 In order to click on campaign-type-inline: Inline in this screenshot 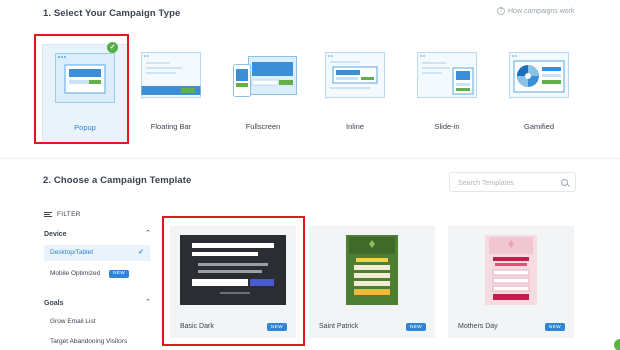, I will do `click(355, 94)`.